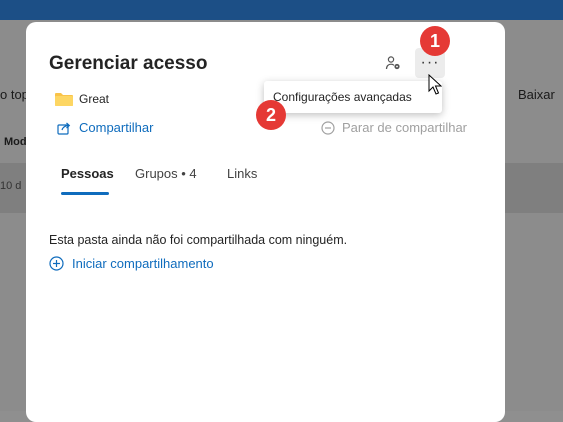 The height and width of the screenshot is (422, 563). I want to click on background-date: 10 d, so click(11, 186).